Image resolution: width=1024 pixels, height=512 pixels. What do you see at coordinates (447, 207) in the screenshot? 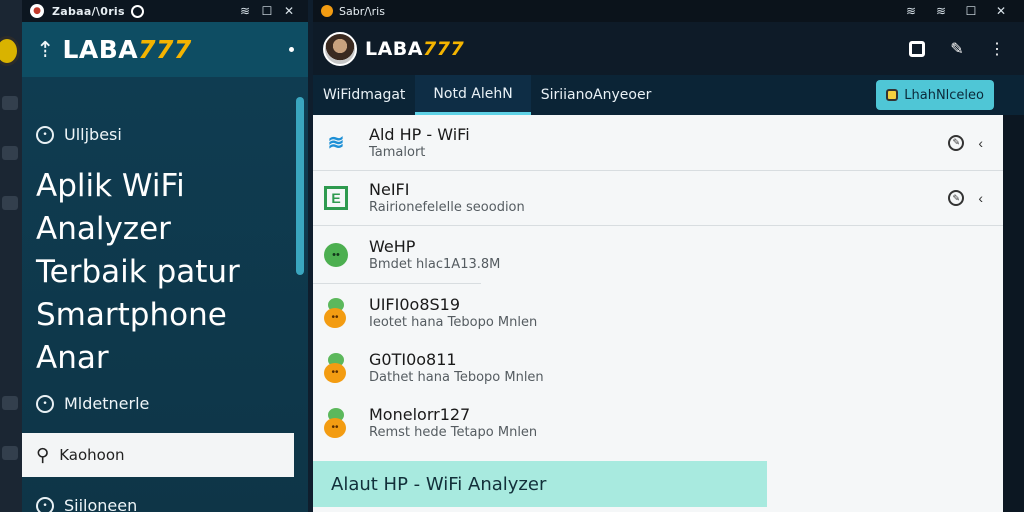
I see `item-subtitle: Rairionefelelle seoodion` at bounding box center [447, 207].